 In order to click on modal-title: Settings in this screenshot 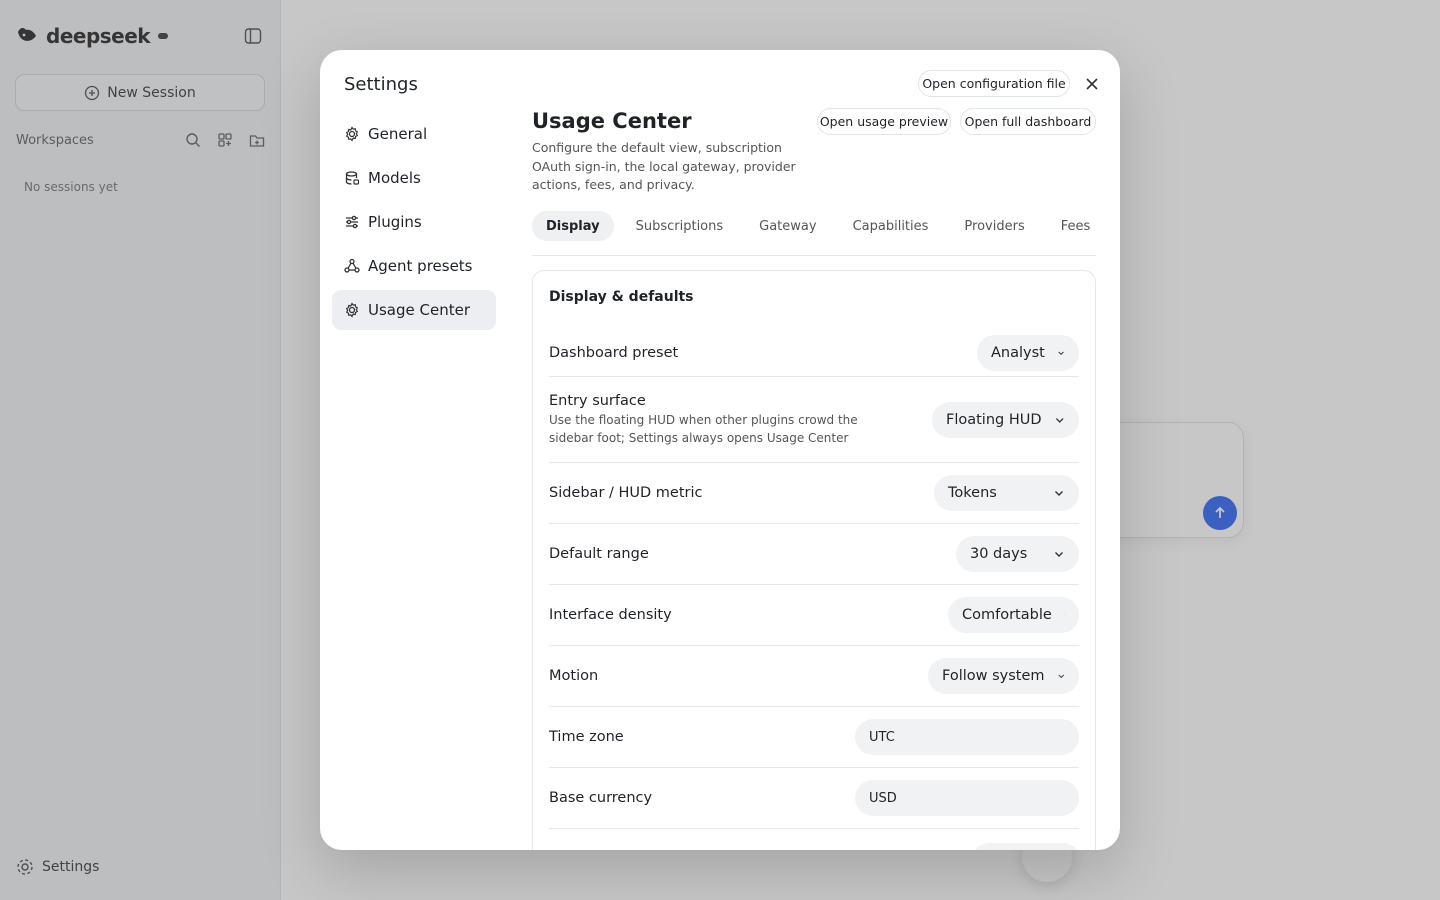, I will do `click(381, 84)`.